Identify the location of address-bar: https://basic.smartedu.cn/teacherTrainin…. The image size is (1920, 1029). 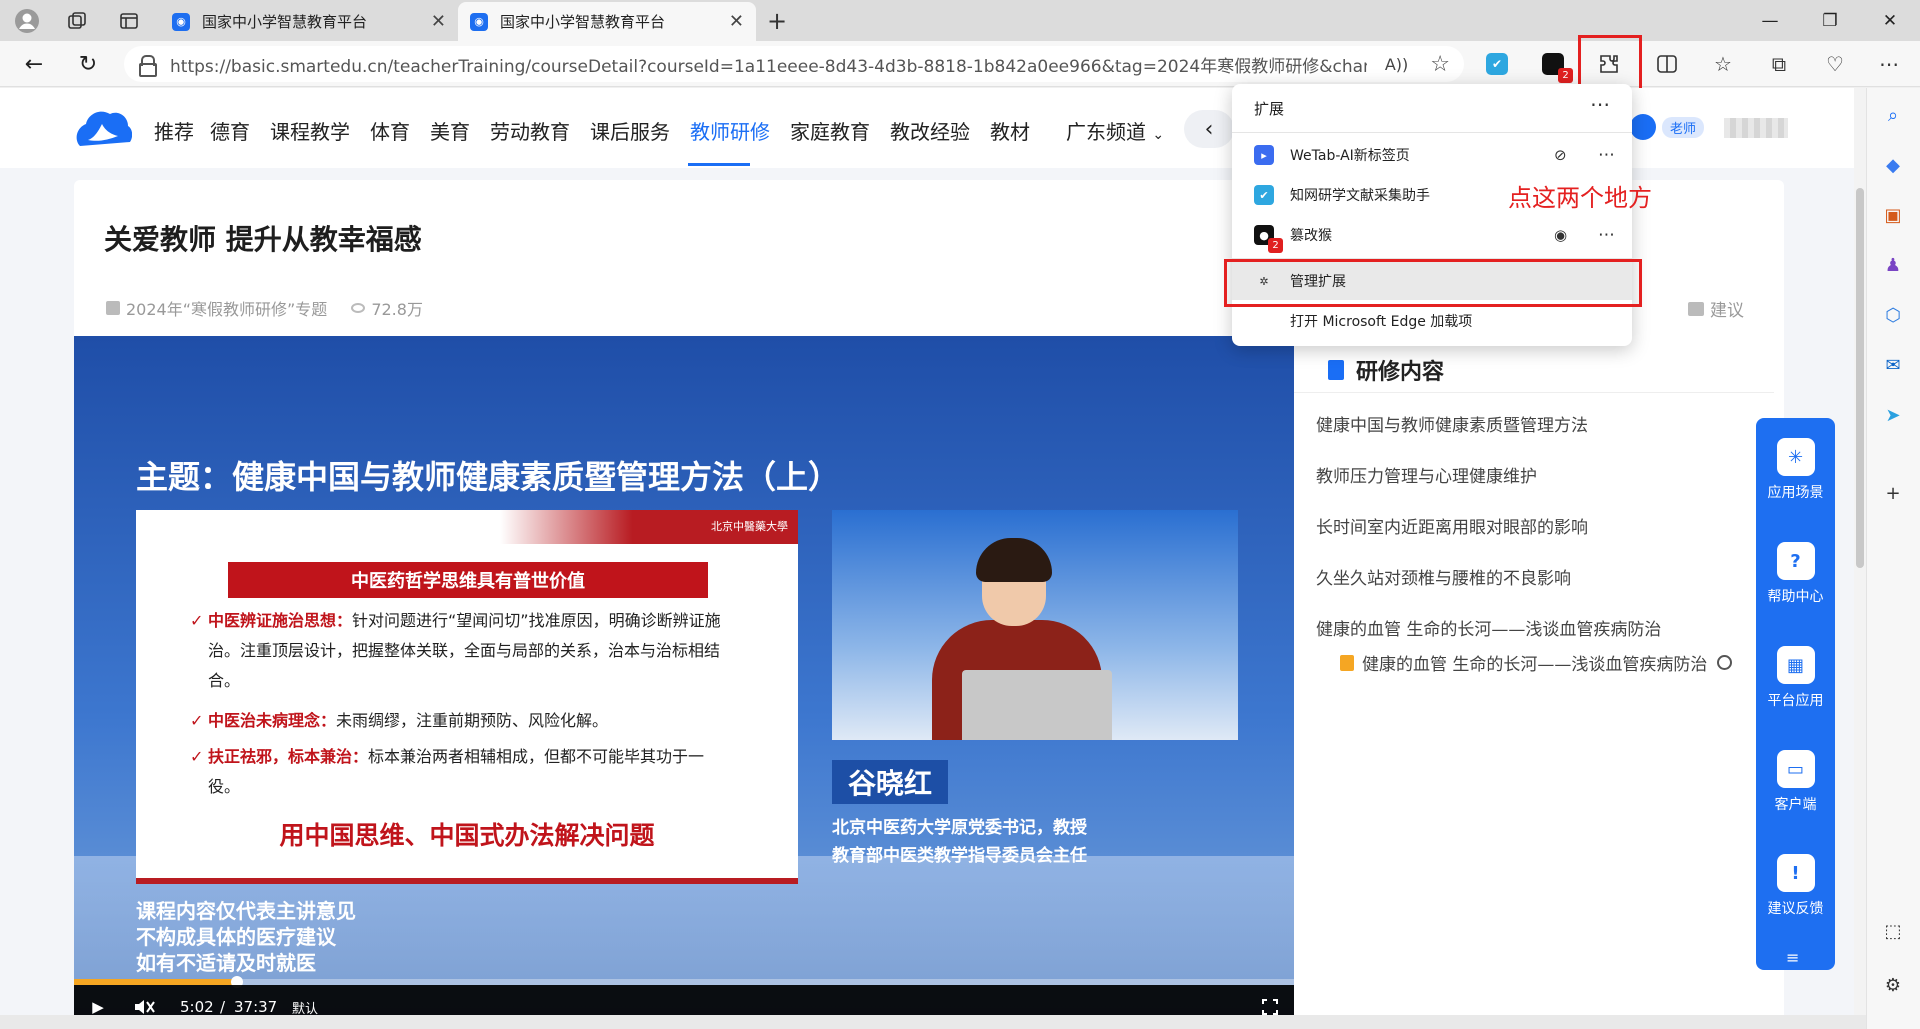
(794, 64).